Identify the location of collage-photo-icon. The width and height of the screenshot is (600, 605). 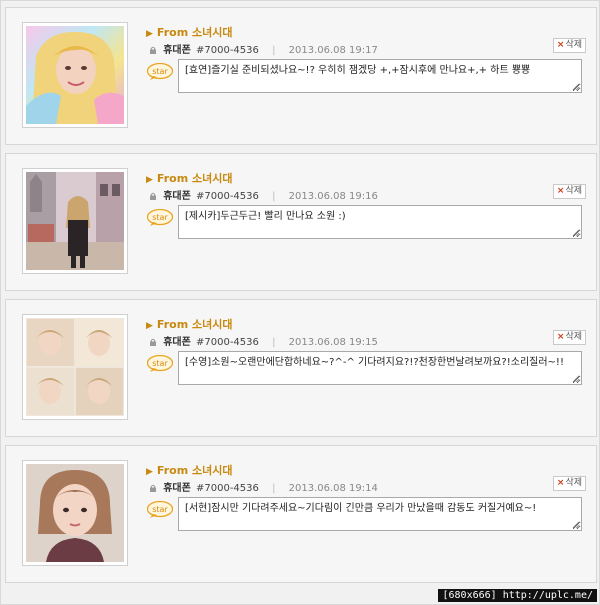
(75, 367).